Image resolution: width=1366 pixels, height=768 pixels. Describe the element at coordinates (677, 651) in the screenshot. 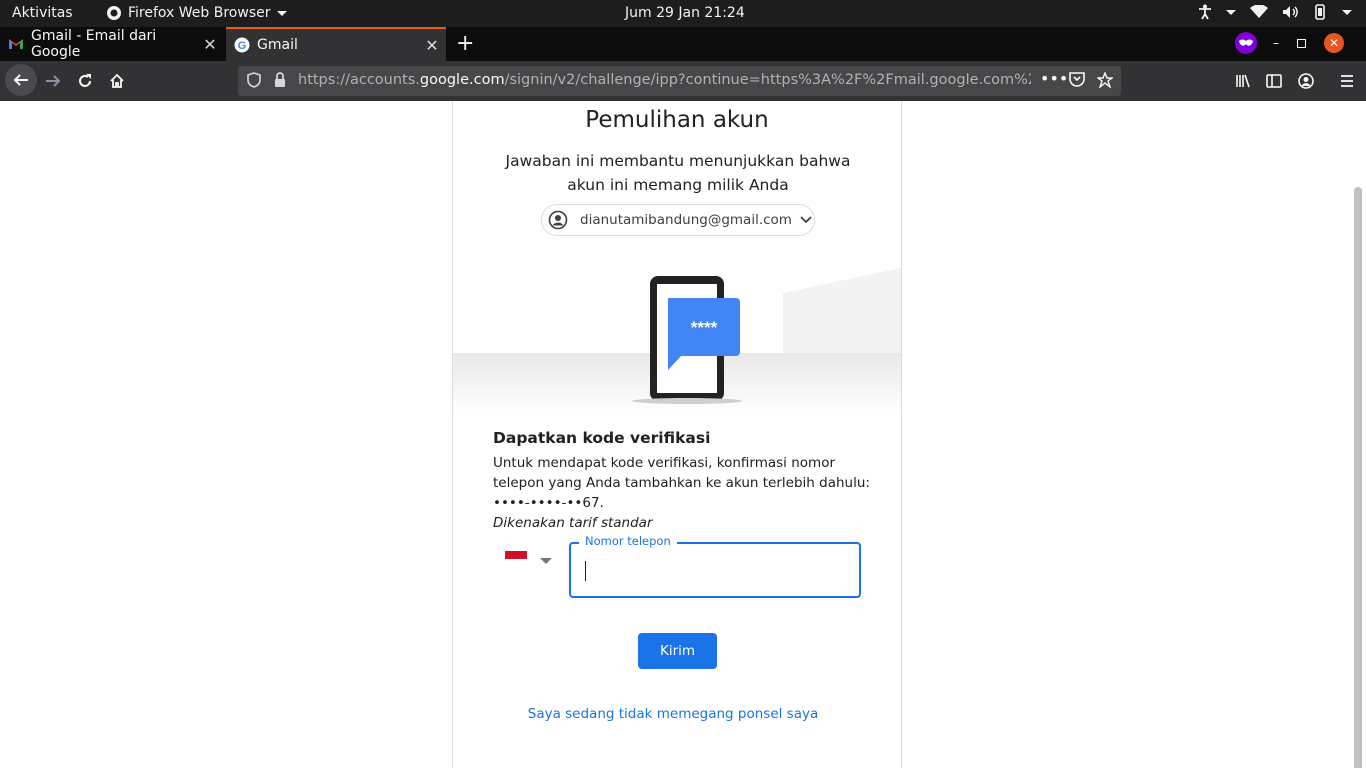

I see `submit-button: Kirim` at that location.